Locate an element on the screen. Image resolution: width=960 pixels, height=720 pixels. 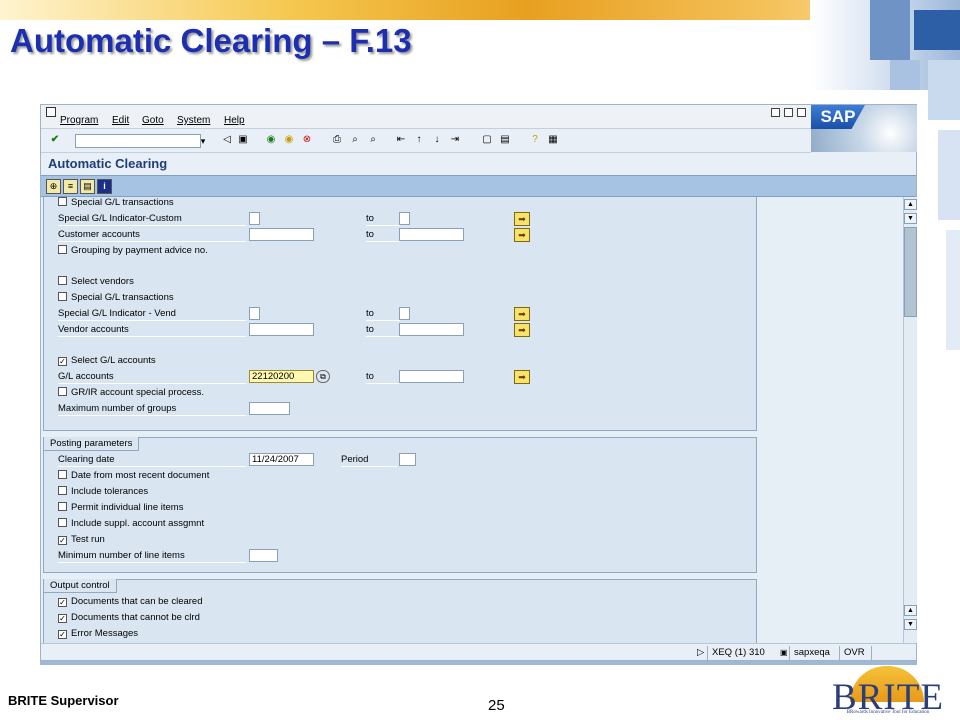
customer-special-gl-label: Special G/L transactions is located at coordinates (122, 202).